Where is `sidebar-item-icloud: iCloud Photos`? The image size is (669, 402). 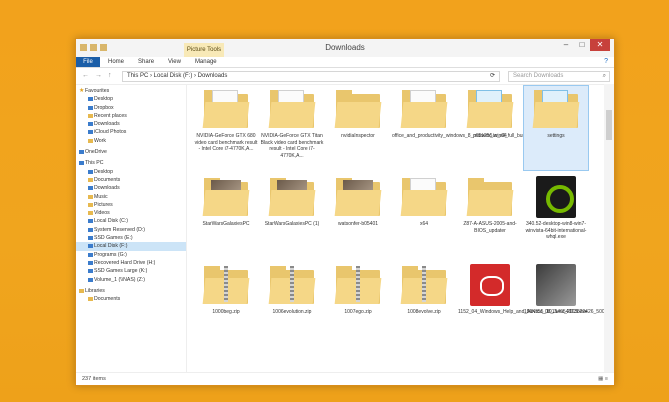 sidebar-item-icloud: iCloud Photos is located at coordinates (131, 132).